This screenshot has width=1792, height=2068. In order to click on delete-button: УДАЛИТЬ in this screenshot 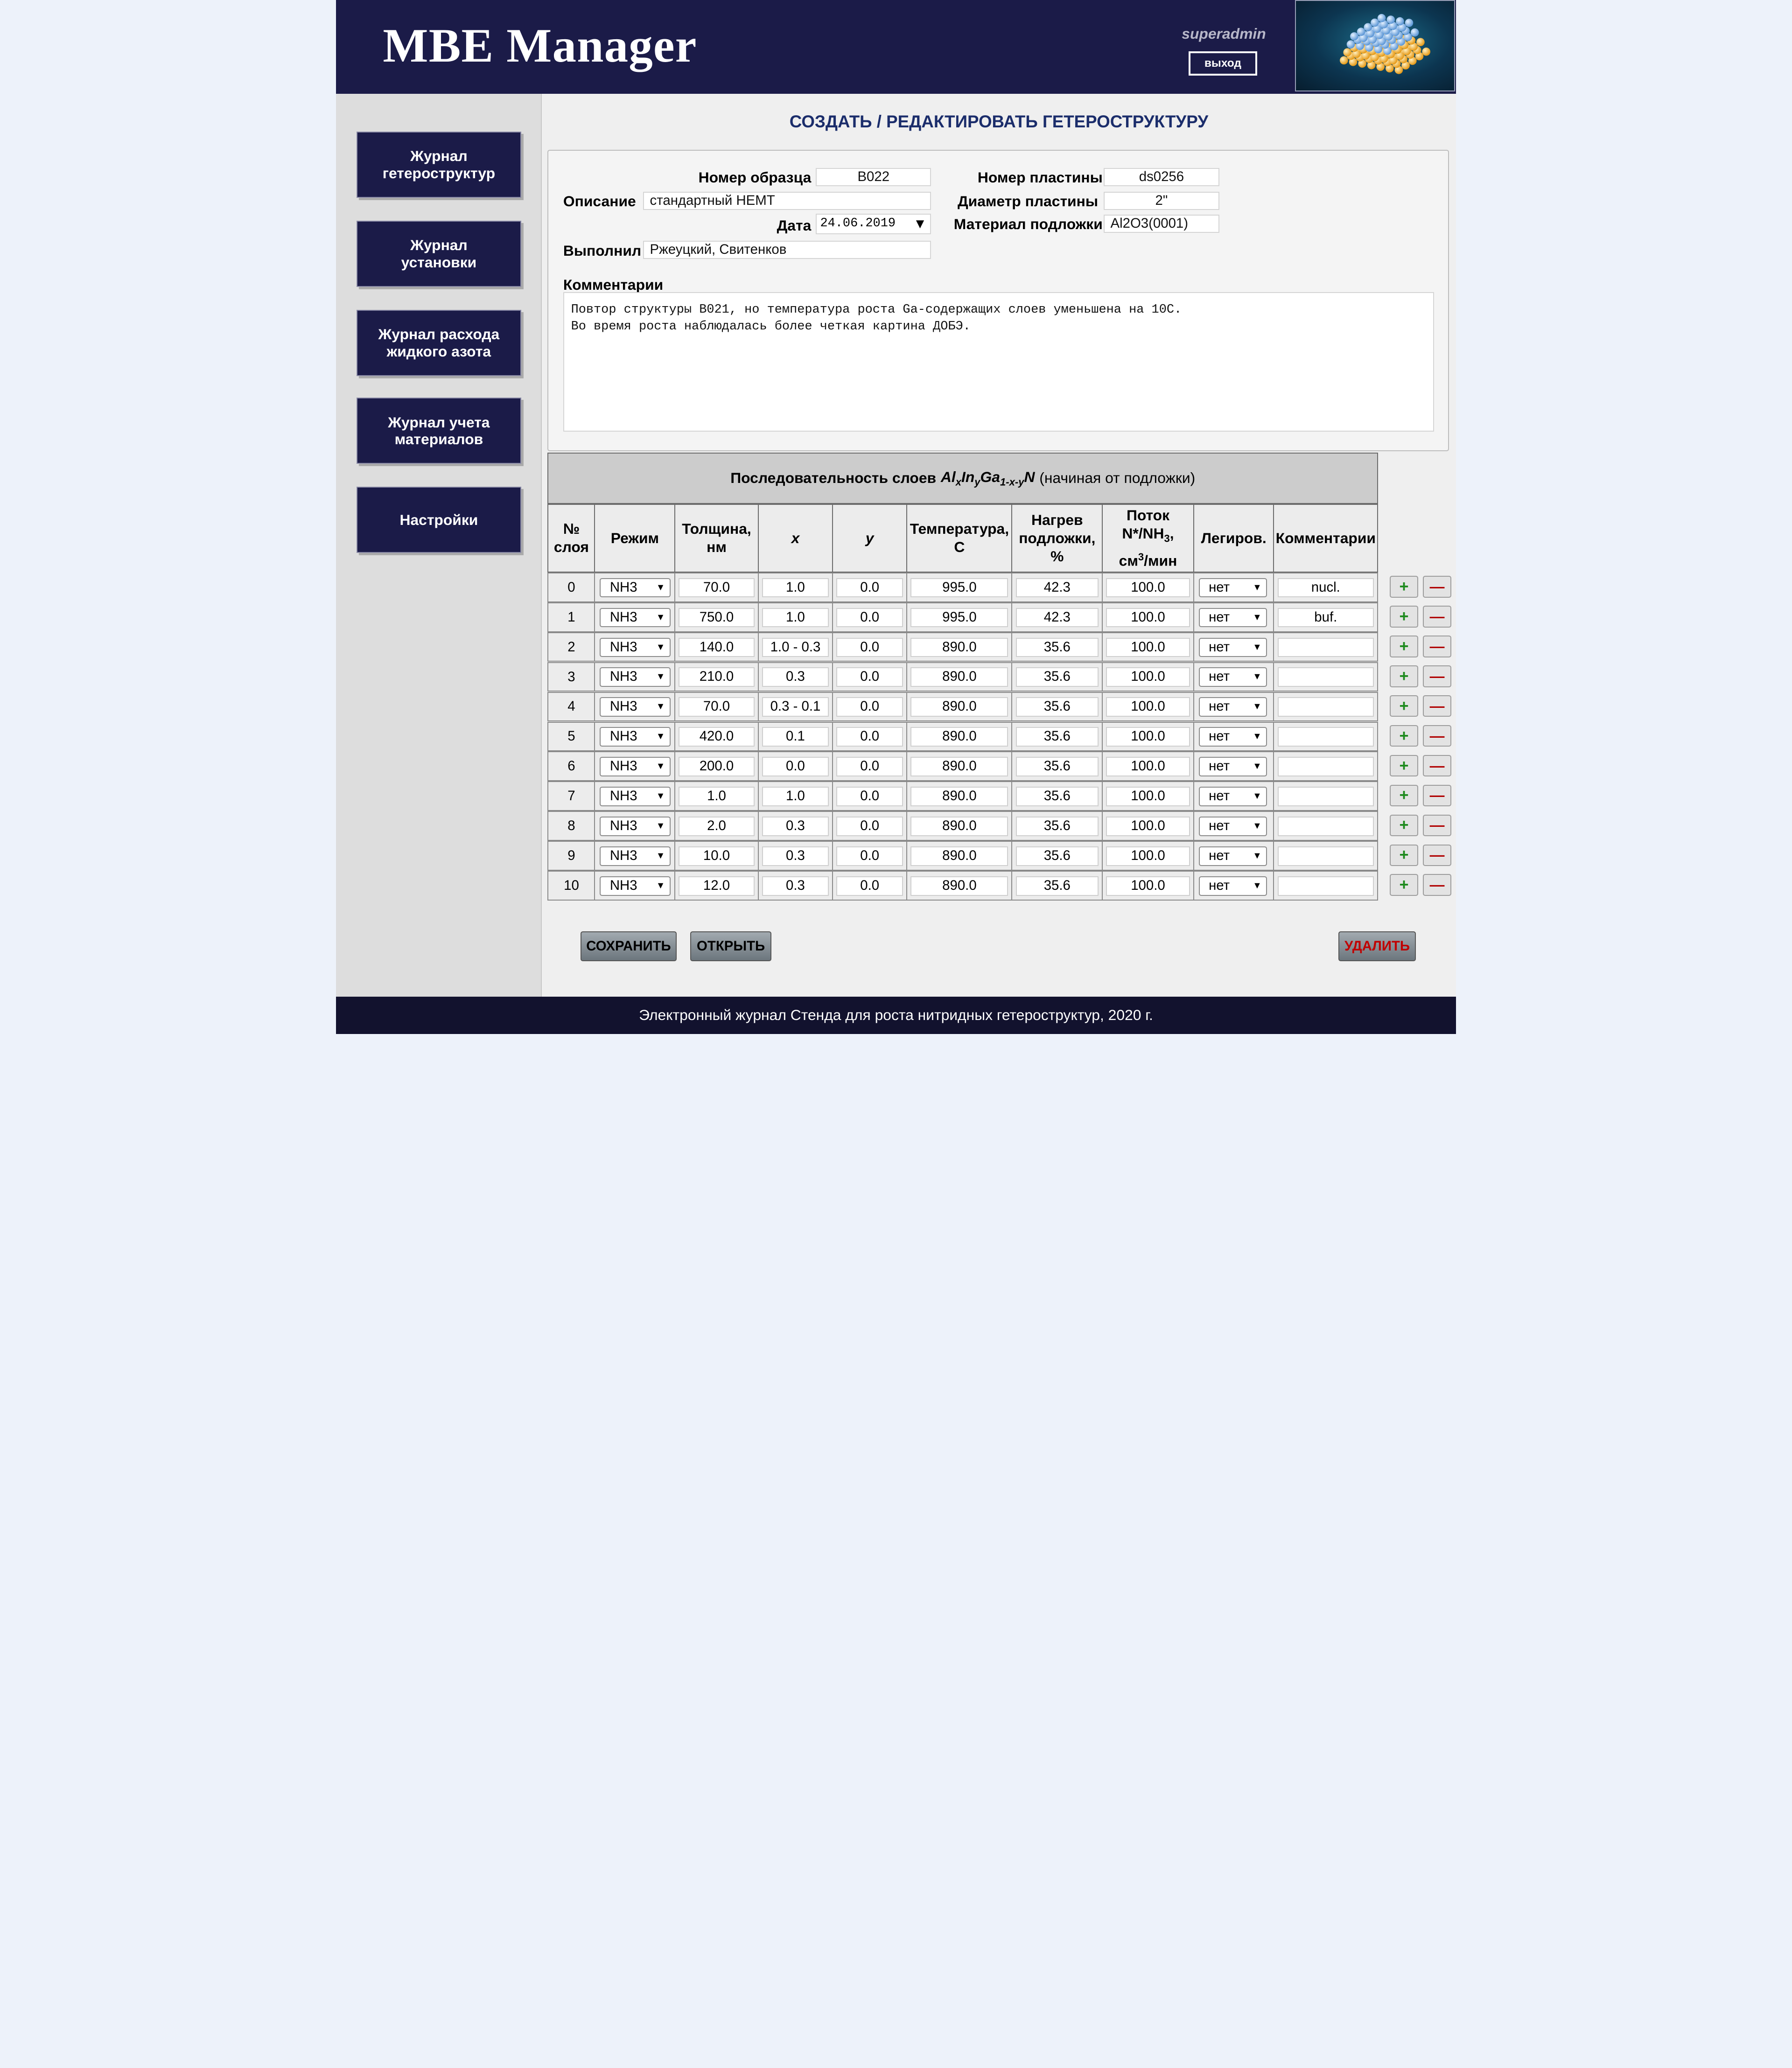, I will do `click(1377, 946)`.